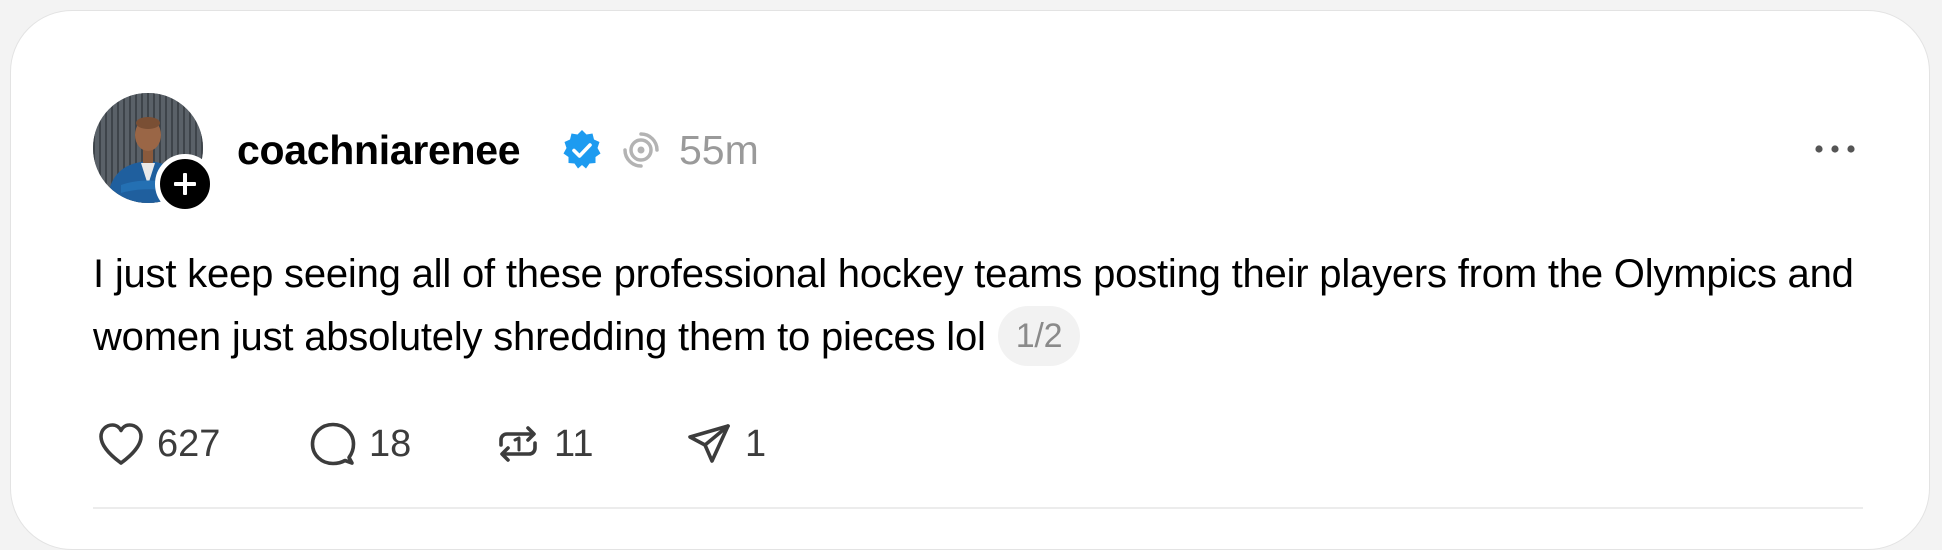 The width and height of the screenshot is (1942, 550). Describe the element at coordinates (121, 444) in the screenshot. I see `heart-icon` at that location.